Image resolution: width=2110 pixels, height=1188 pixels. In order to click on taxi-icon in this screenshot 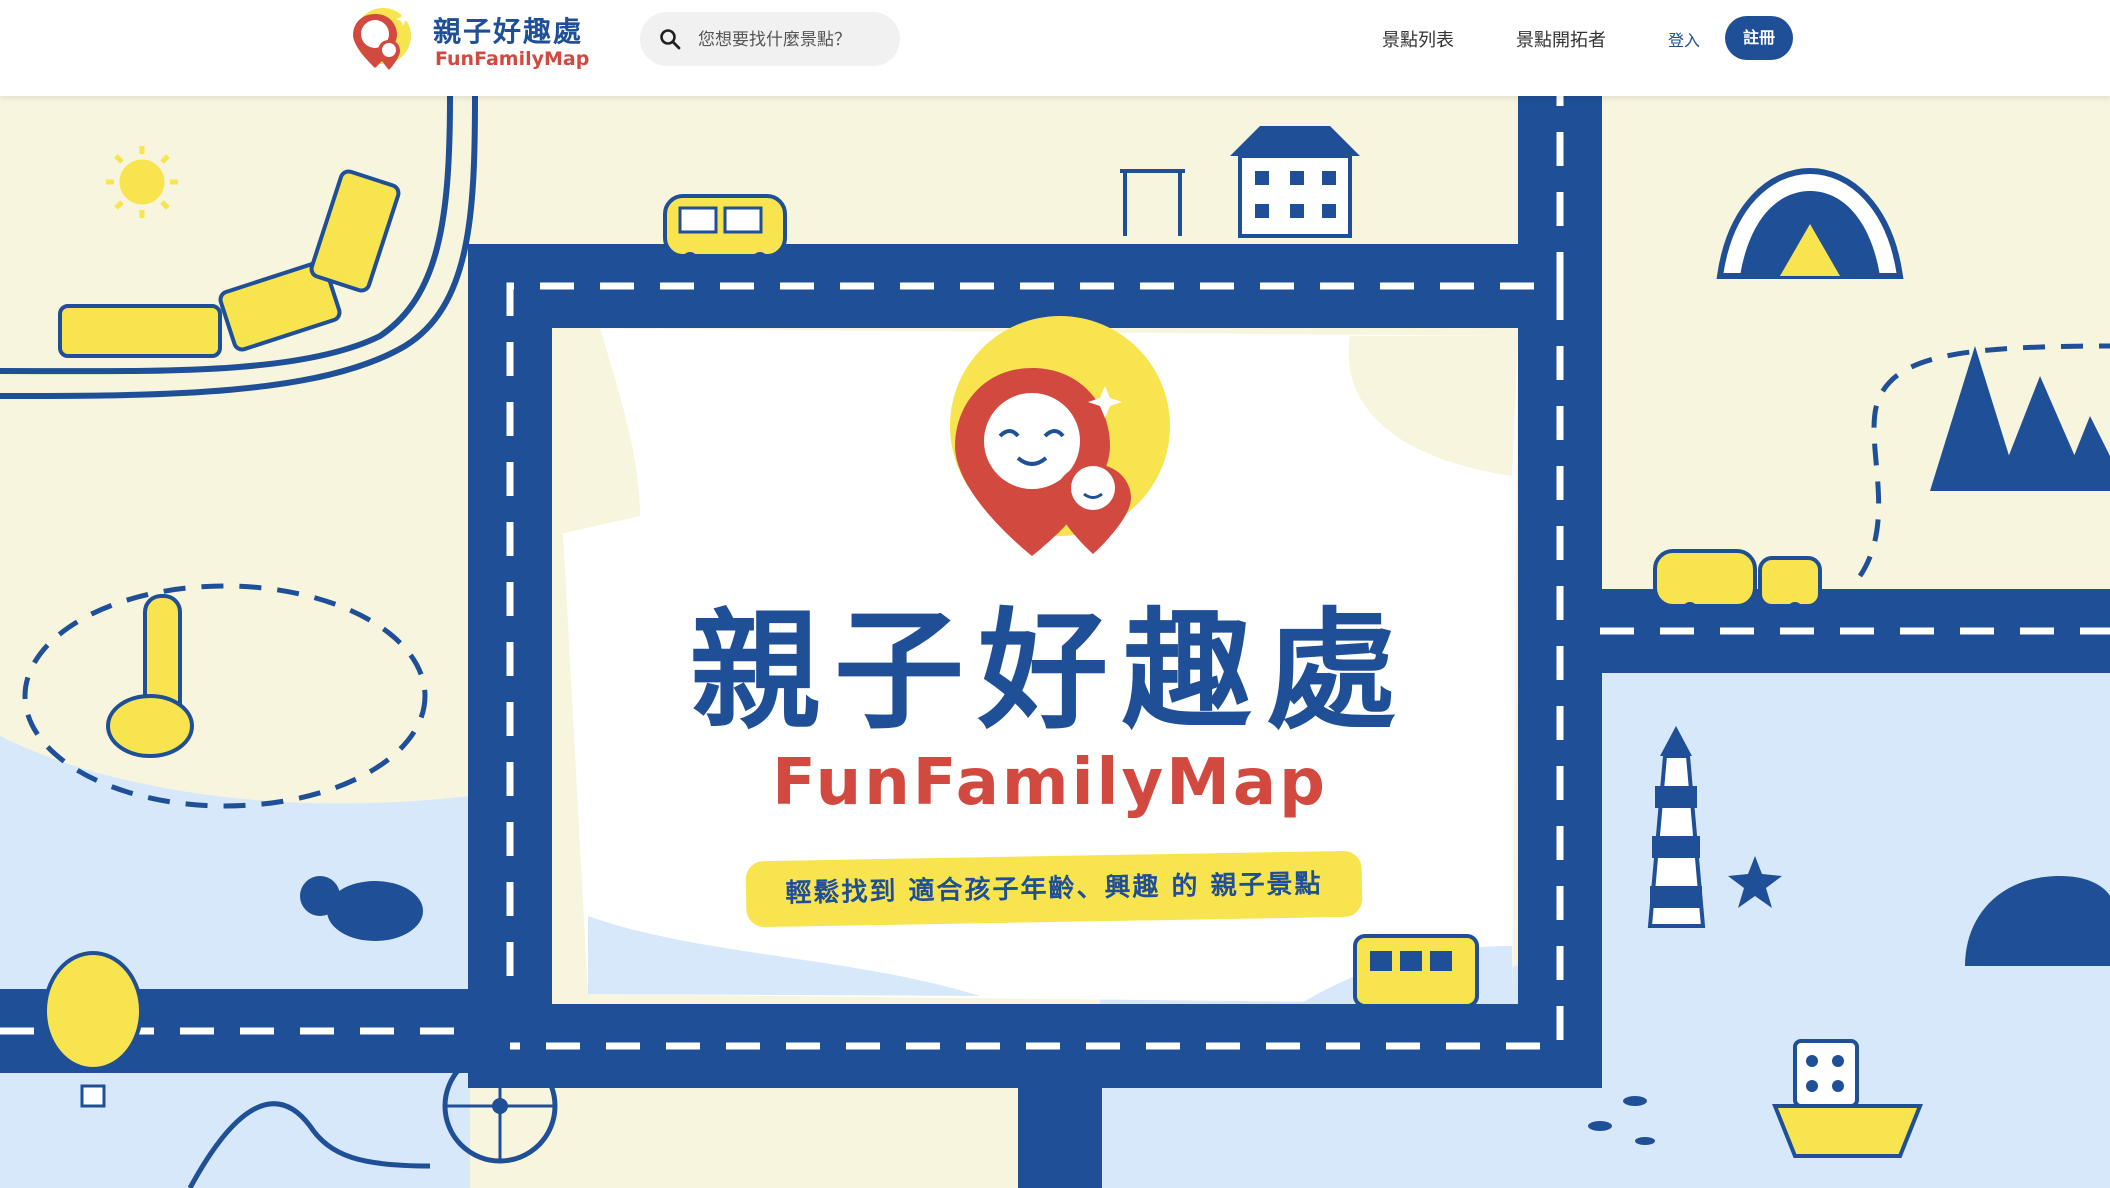, I will do `click(725, 231)`.